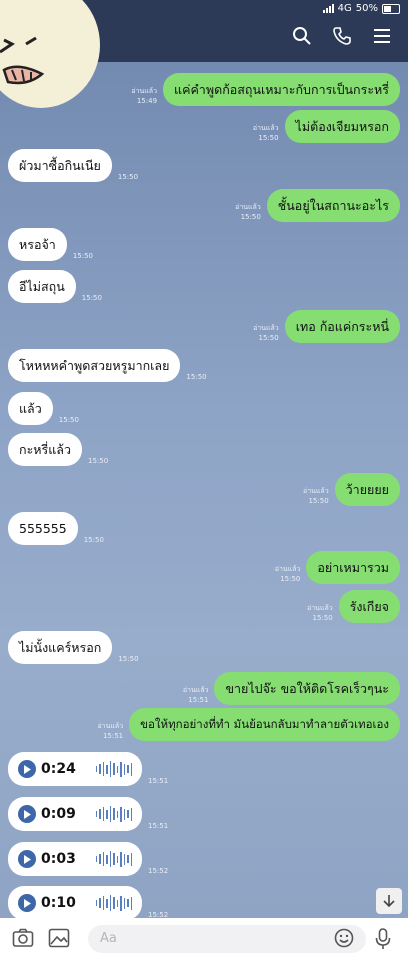  Describe the element at coordinates (302, 36) in the screenshot. I see `search-icon` at that location.